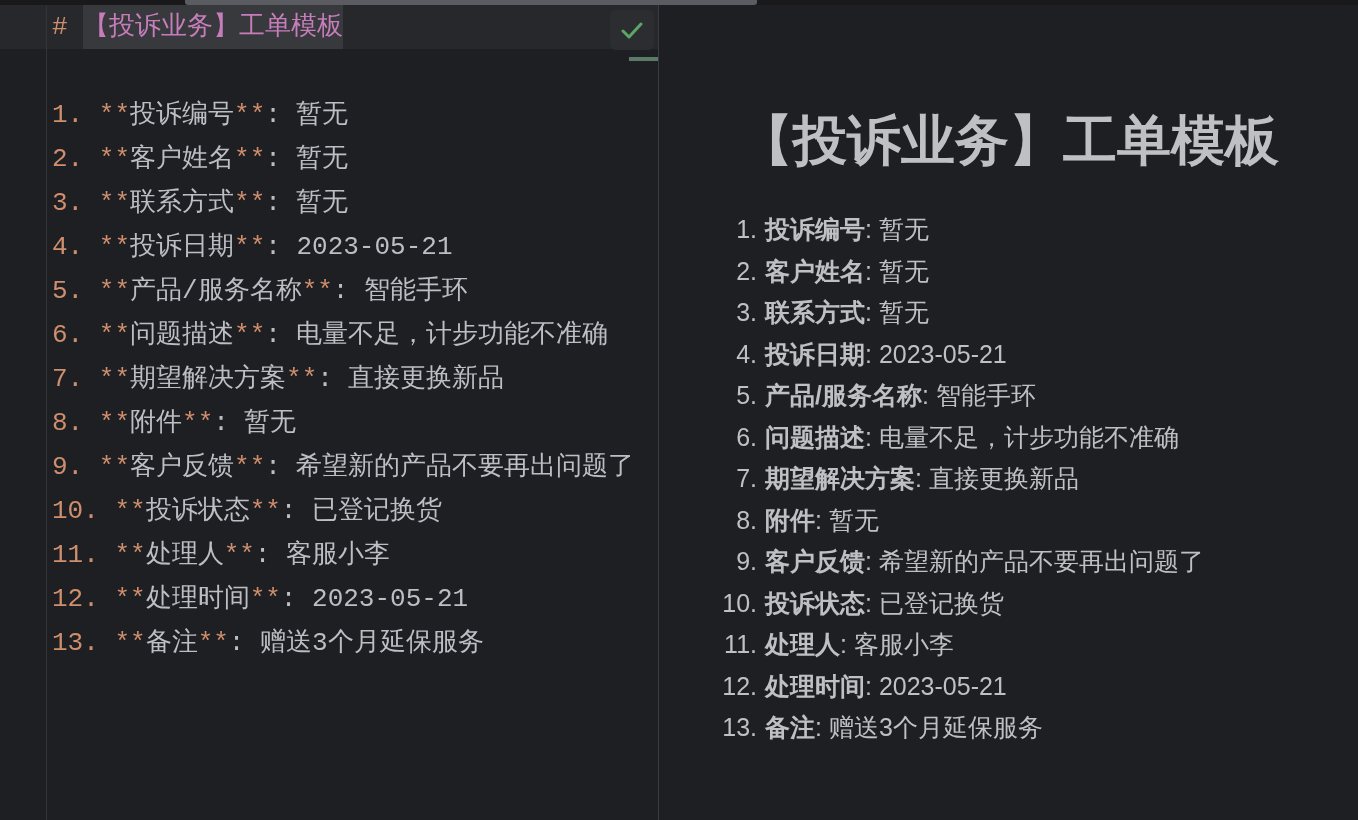 The image size is (1358, 820). I want to click on list-number: 11., so click(740, 644).